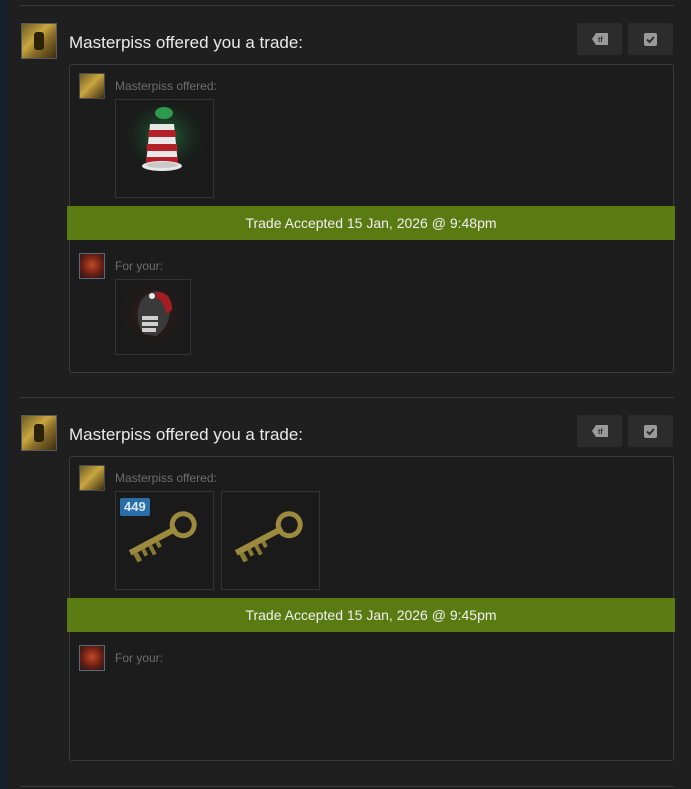 Image resolution: width=691 pixels, height=789 pixels. I want to click on quantity-badge: 449, so click(135, 507).